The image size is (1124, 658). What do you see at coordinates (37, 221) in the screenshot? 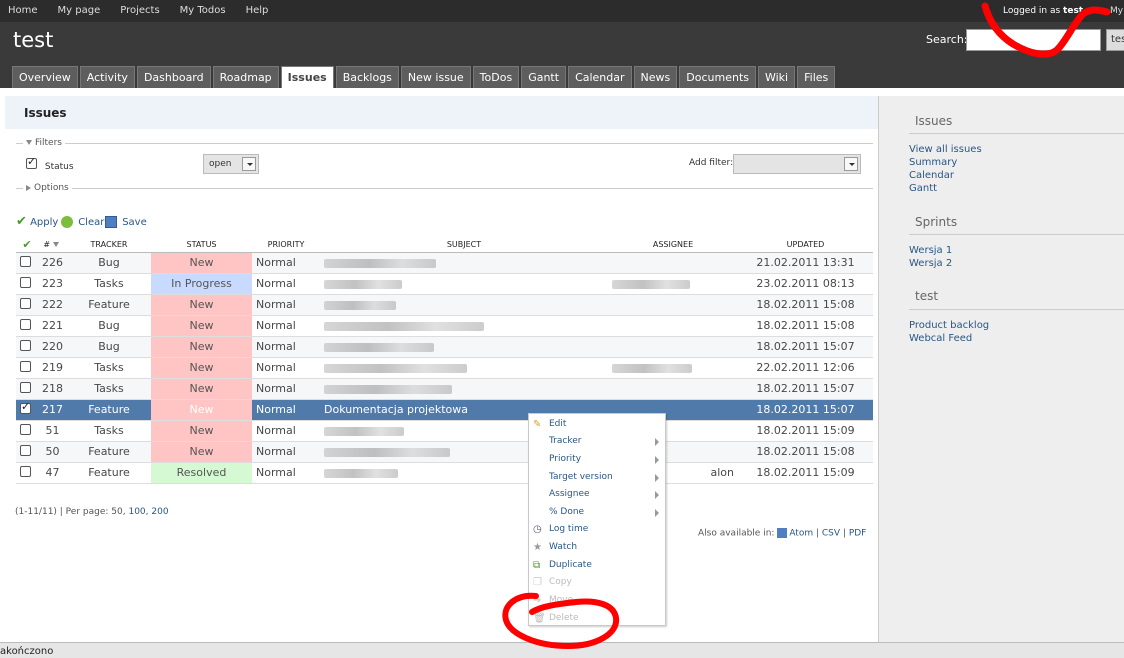
I see `apply-button: ✔ Apply` at bounding box center [37, 221].